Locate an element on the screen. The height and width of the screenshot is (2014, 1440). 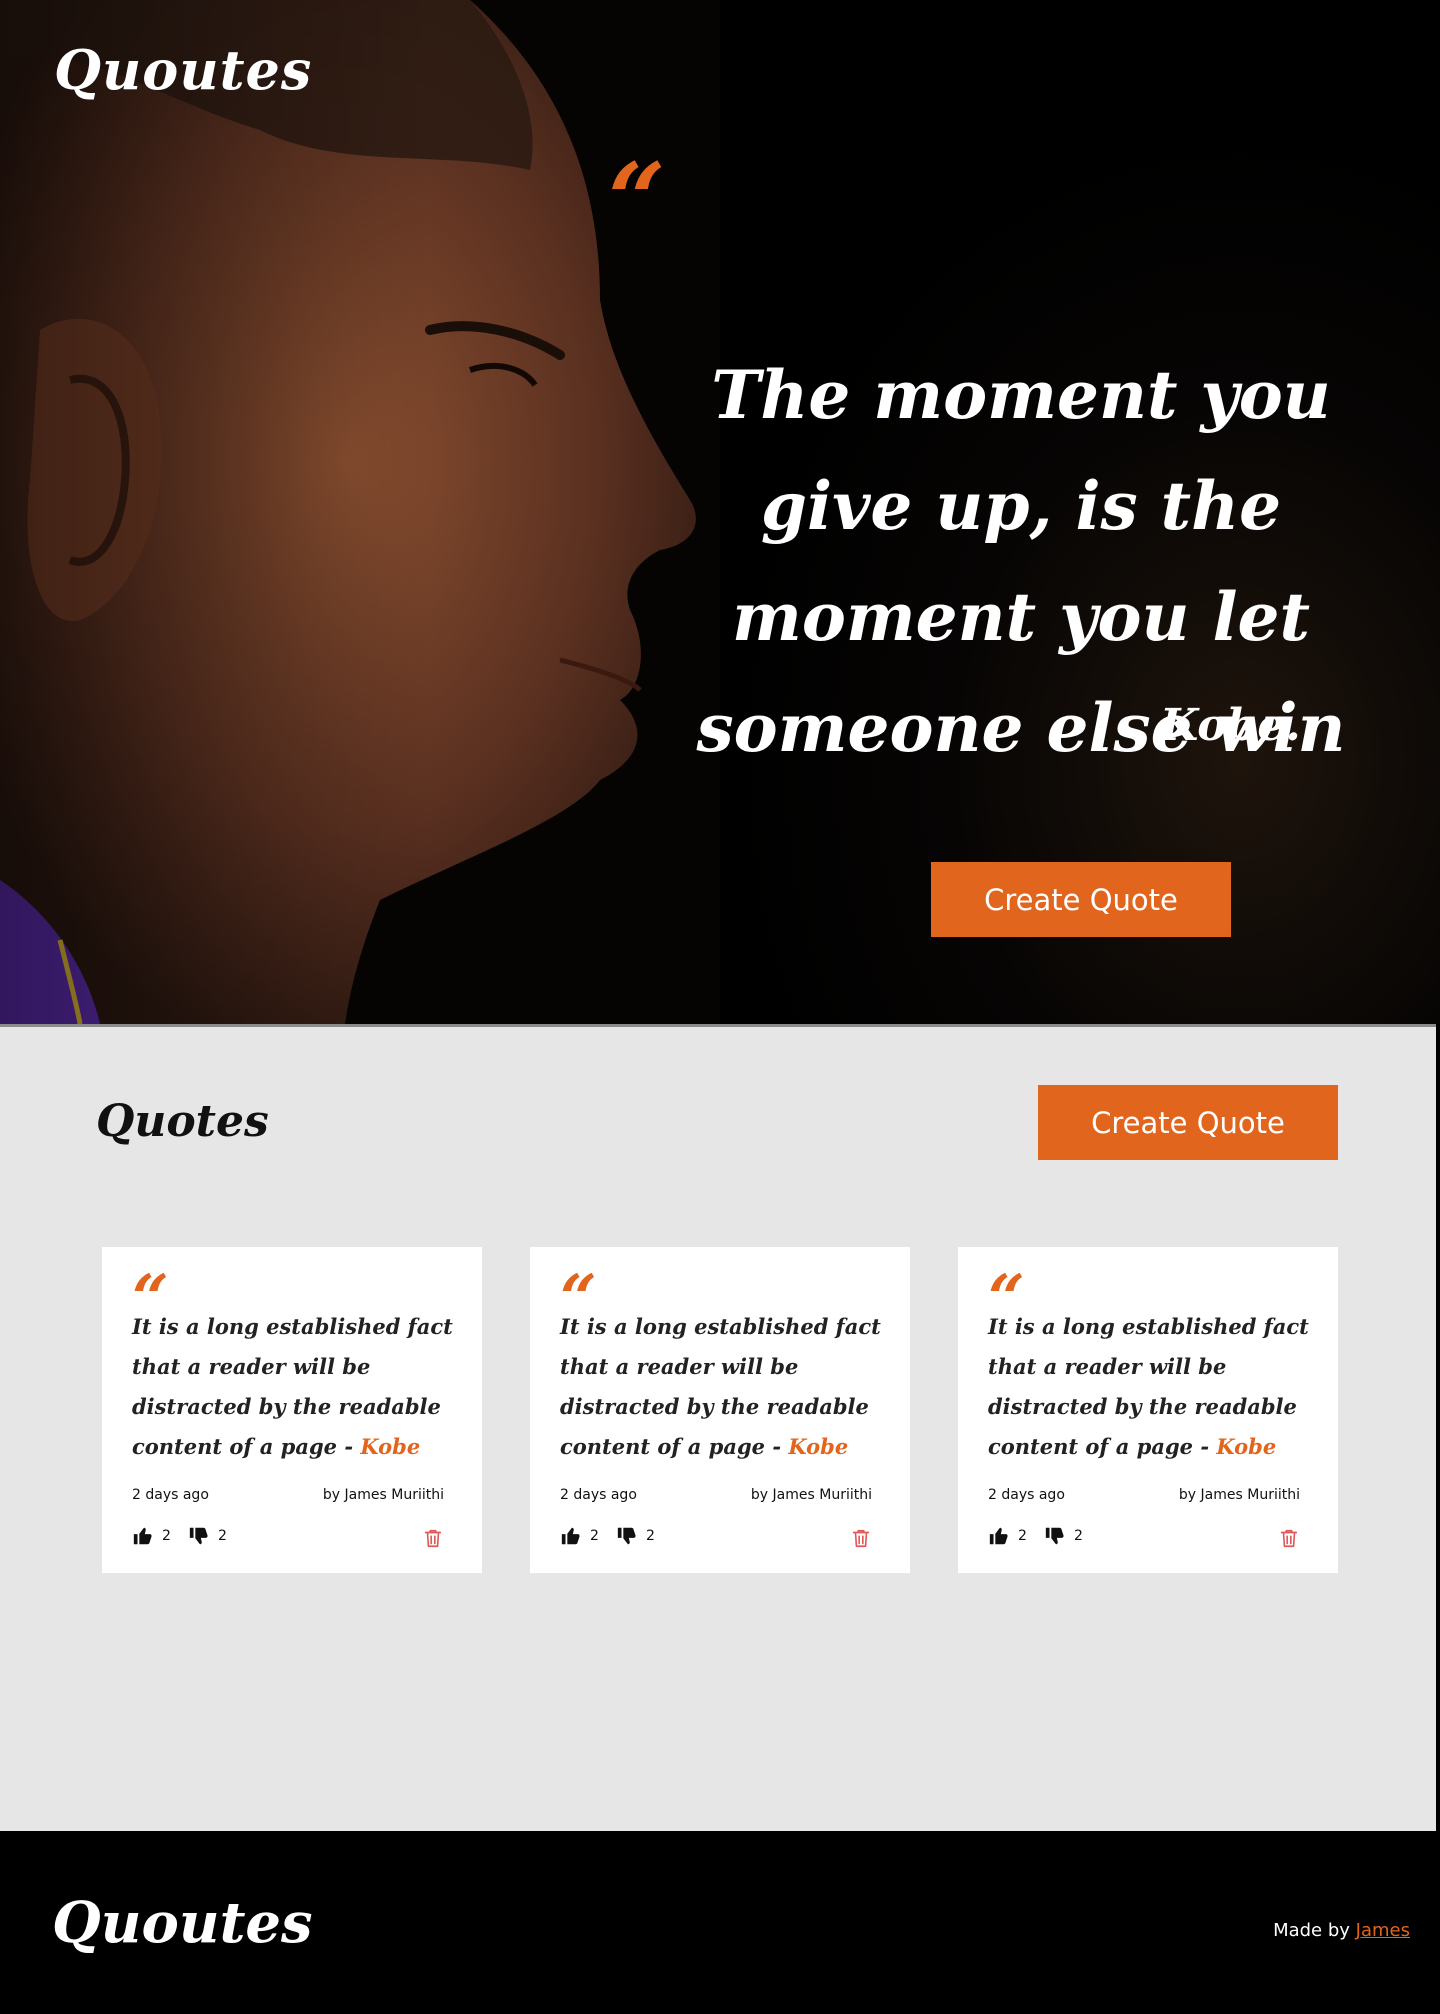
header-logo: Quoutes is located at coordinates (183, 70).